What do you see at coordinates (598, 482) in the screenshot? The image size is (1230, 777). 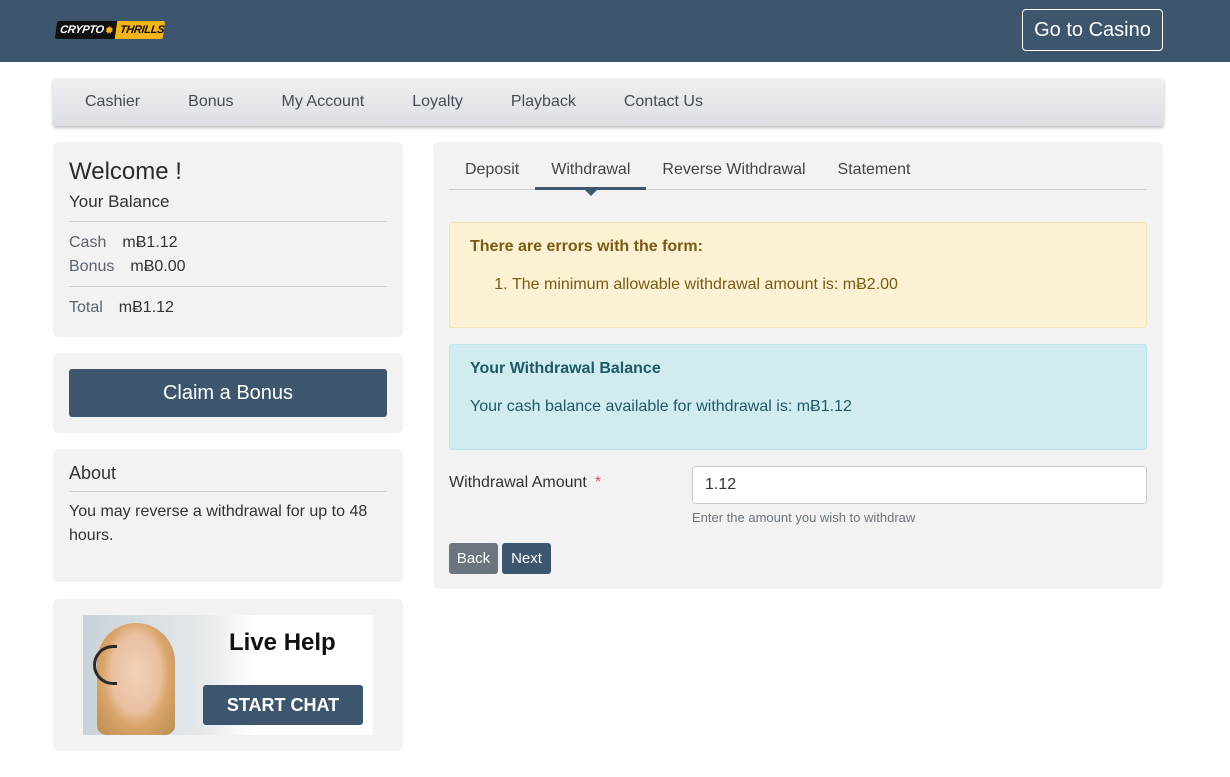 I see `required-asterisk: *` at bounding box center [598, 482].